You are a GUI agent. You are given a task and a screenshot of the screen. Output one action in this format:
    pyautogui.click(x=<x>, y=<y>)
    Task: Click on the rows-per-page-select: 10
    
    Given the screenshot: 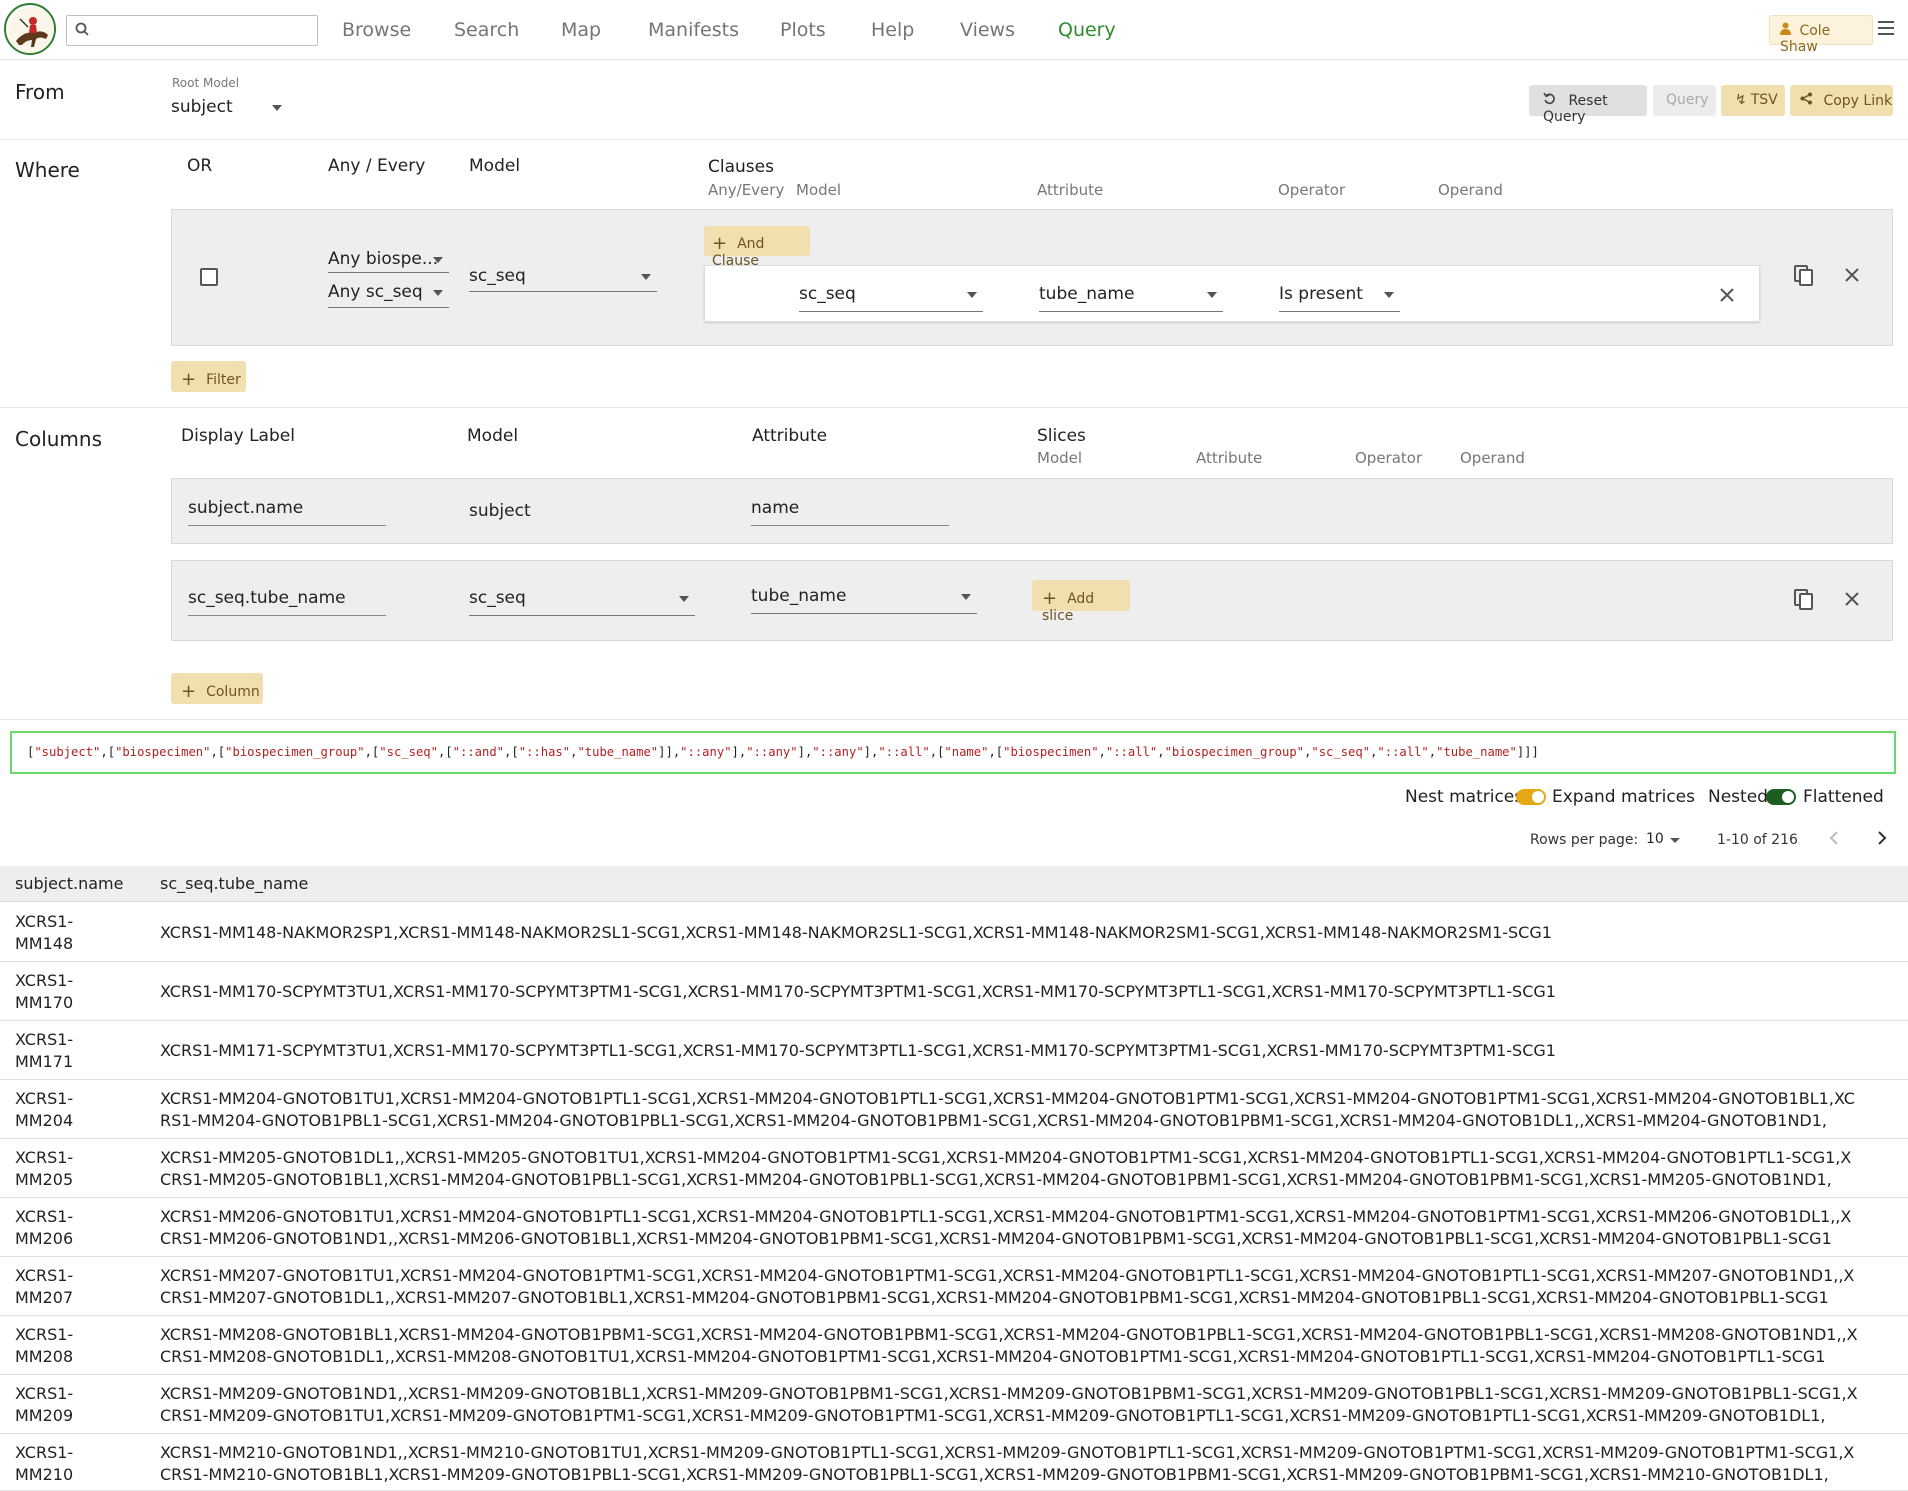 What is the action you would take?
    pyautogui.click(x=1664, y=841)
    